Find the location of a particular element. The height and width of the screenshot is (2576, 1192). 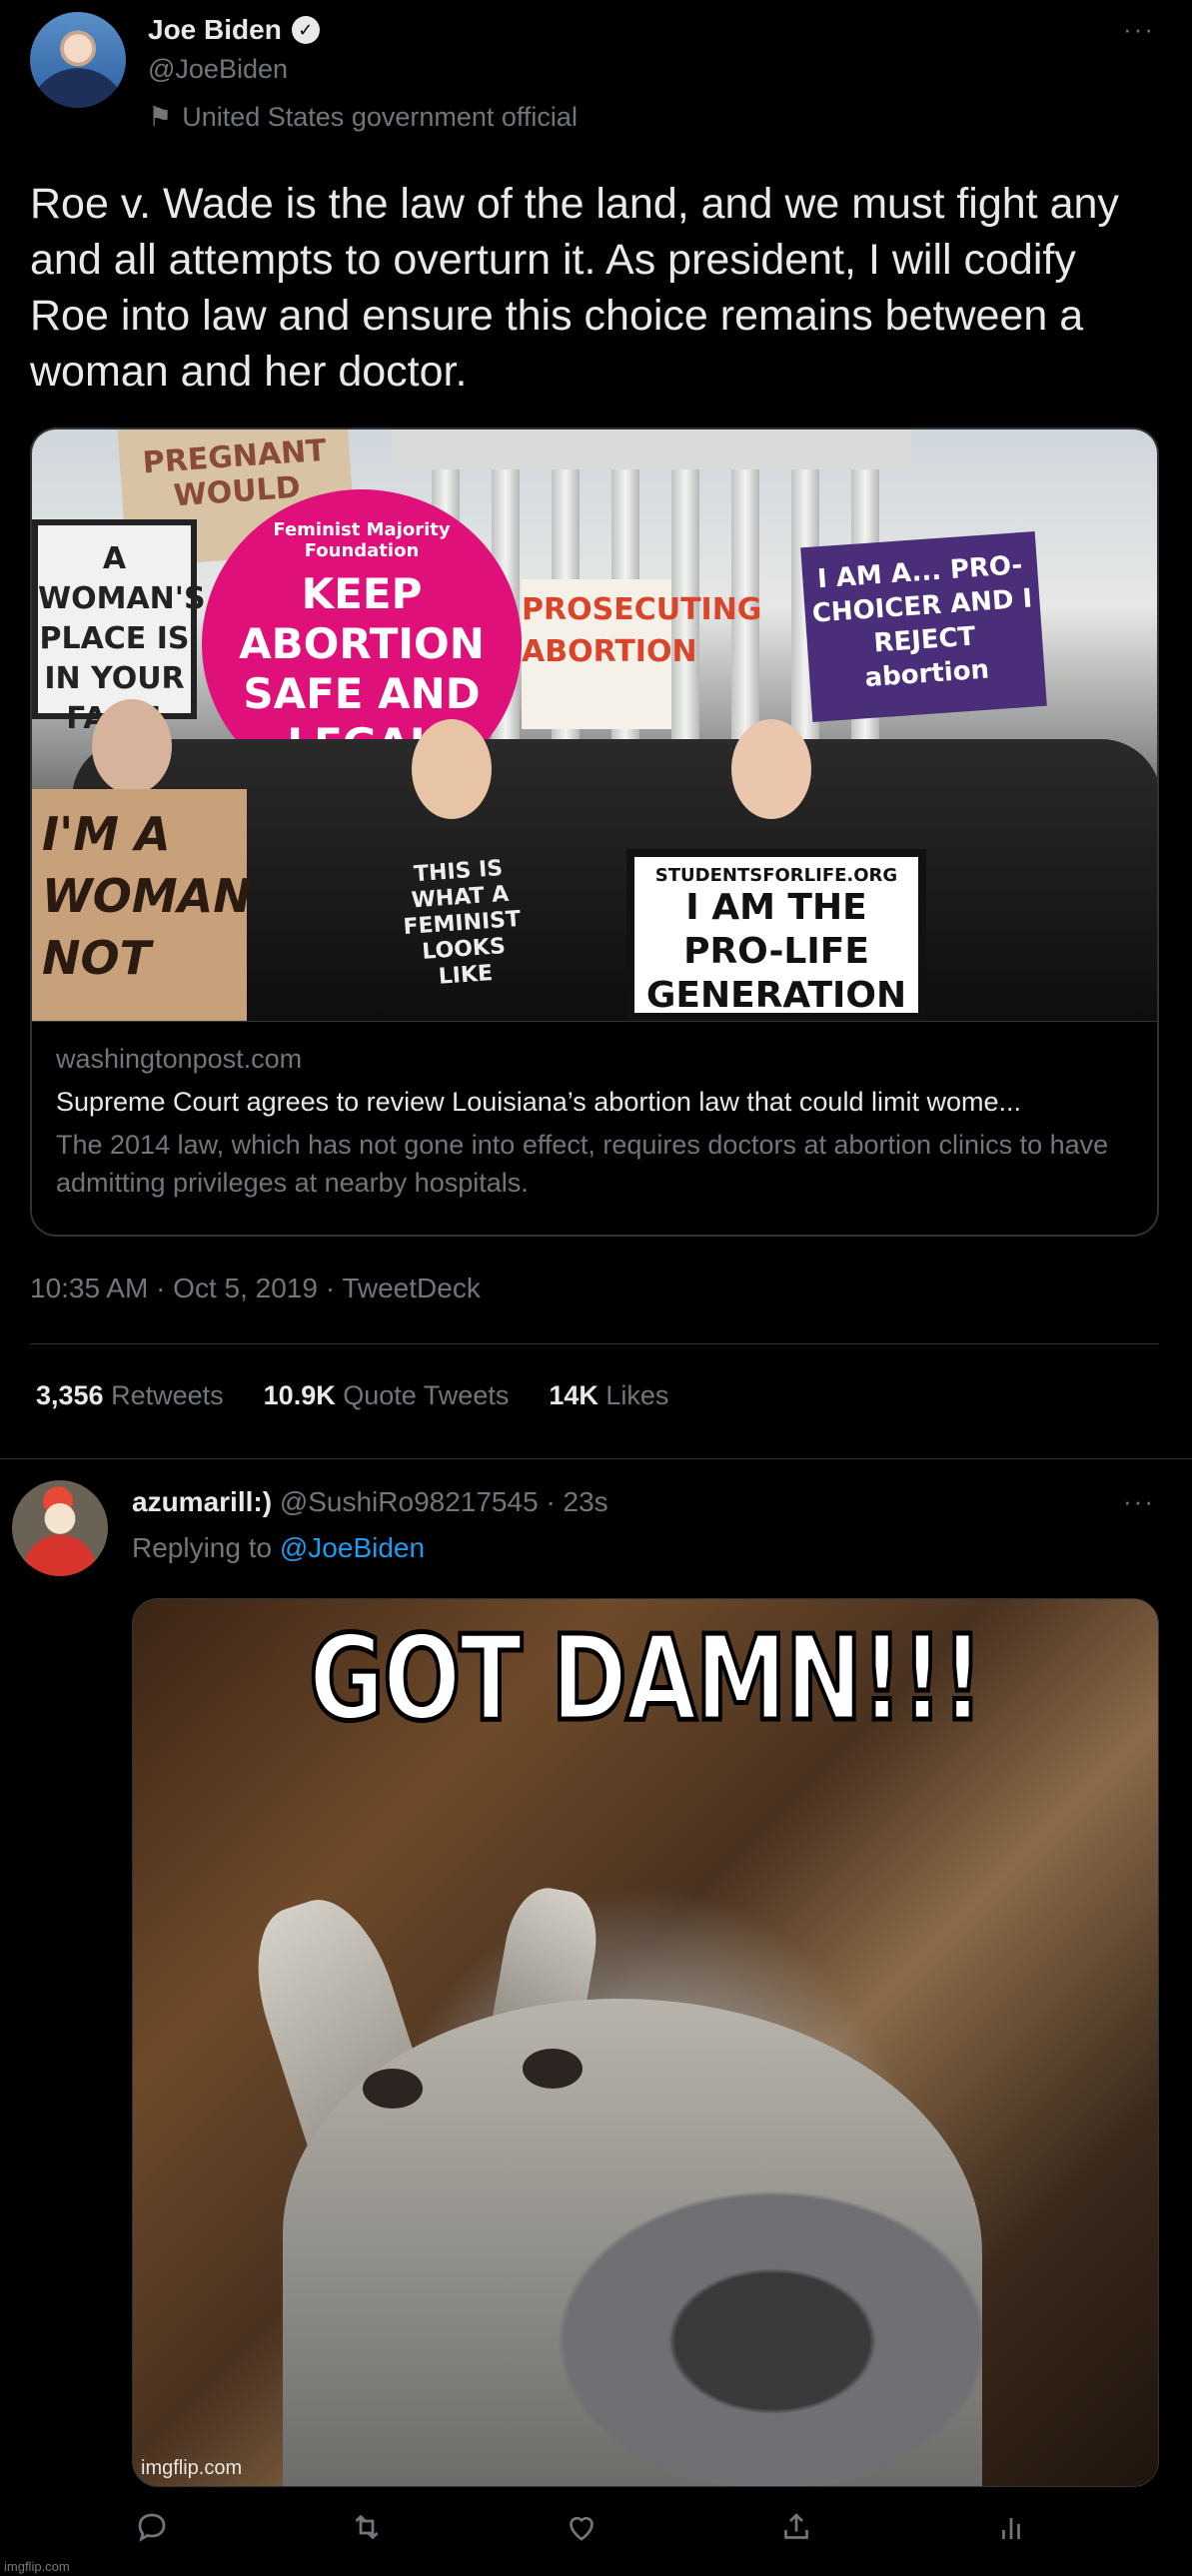

more-options-icon: ··· is located at coordinates (1139, 30).